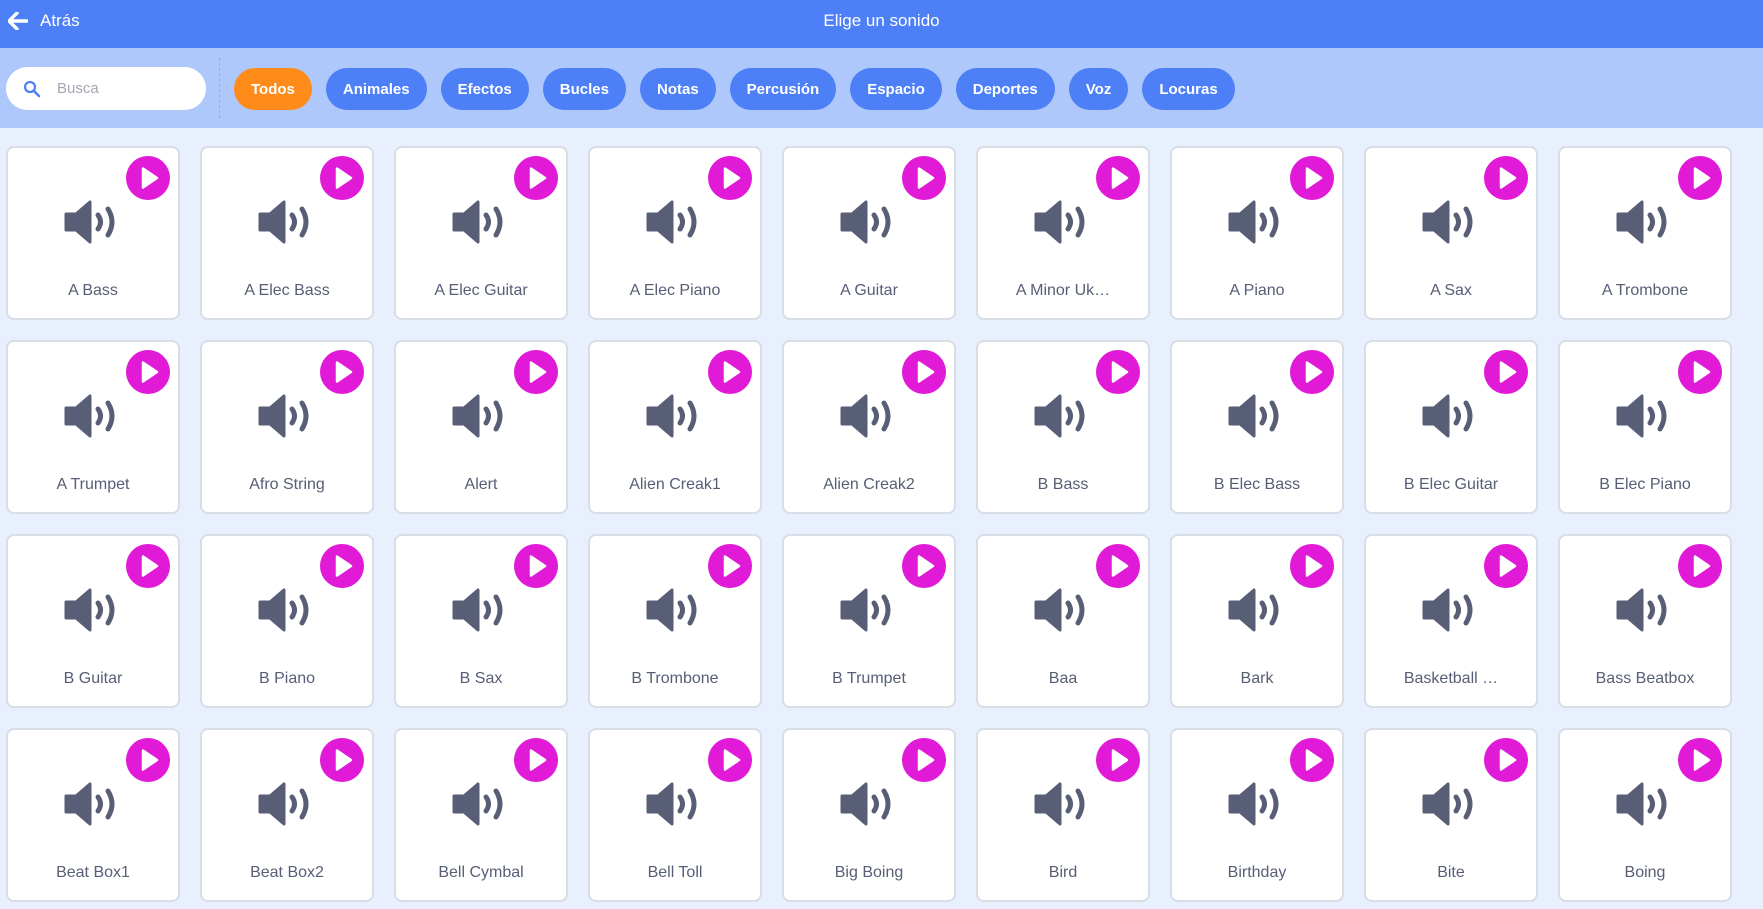  I want to click on sound-card: B Elec Guitar, so click(1451, 427).